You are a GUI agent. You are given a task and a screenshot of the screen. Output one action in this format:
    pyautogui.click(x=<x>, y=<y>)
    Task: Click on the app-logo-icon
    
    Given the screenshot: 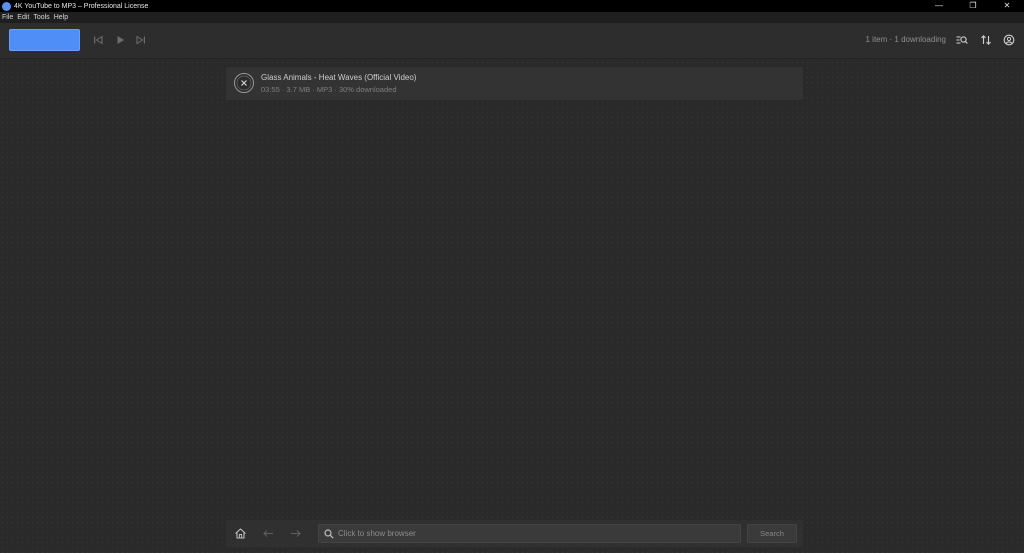 What is the action you would take?
    pyautogui.click(x=6, y=6)
    